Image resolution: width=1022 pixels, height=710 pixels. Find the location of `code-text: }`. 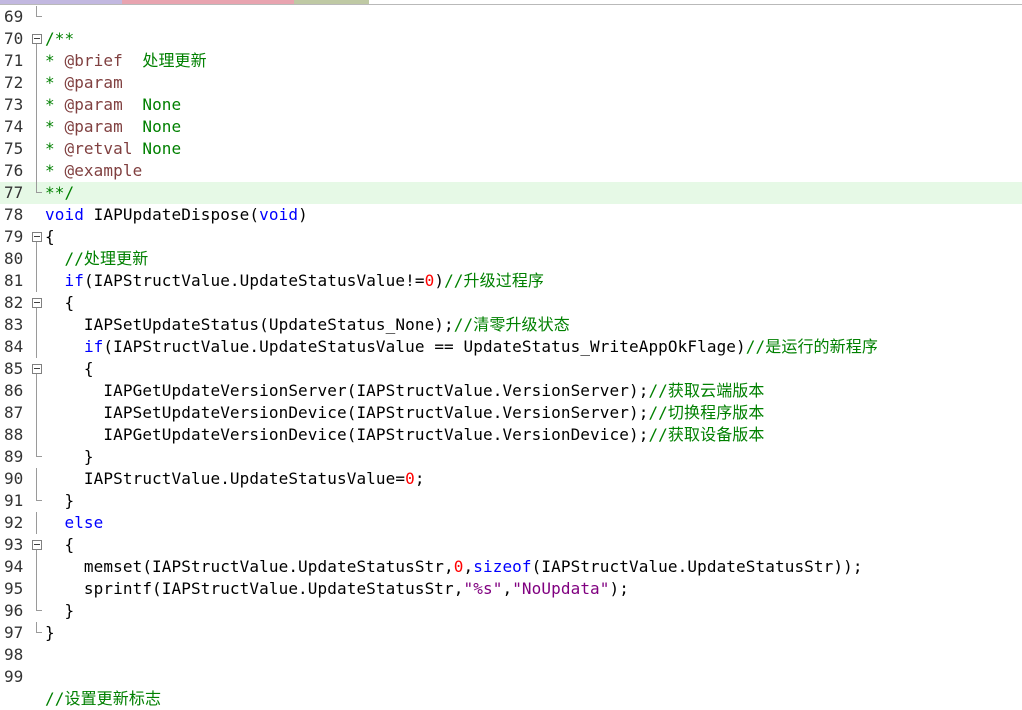

code-text: } is located at coordinates (50, 633).